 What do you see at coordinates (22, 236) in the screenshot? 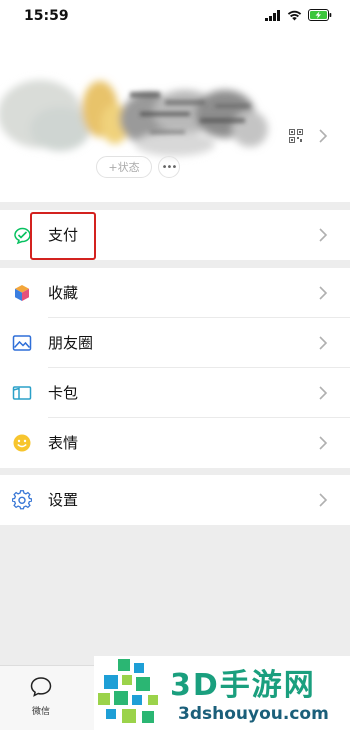
I see `wechat-pay-icon` at bounding box center [22, 236].